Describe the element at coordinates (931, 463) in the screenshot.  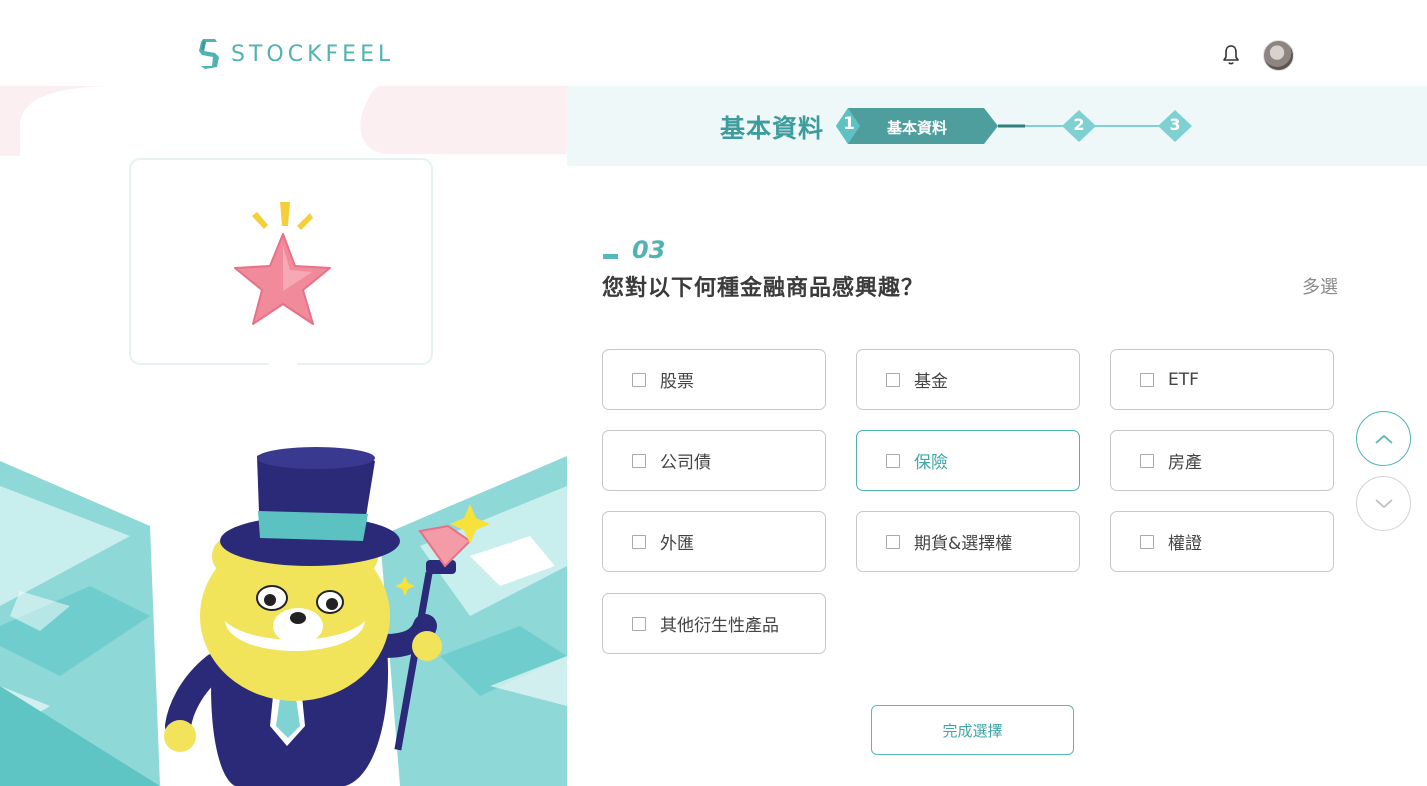
I see `option-label: 保險` at that location.